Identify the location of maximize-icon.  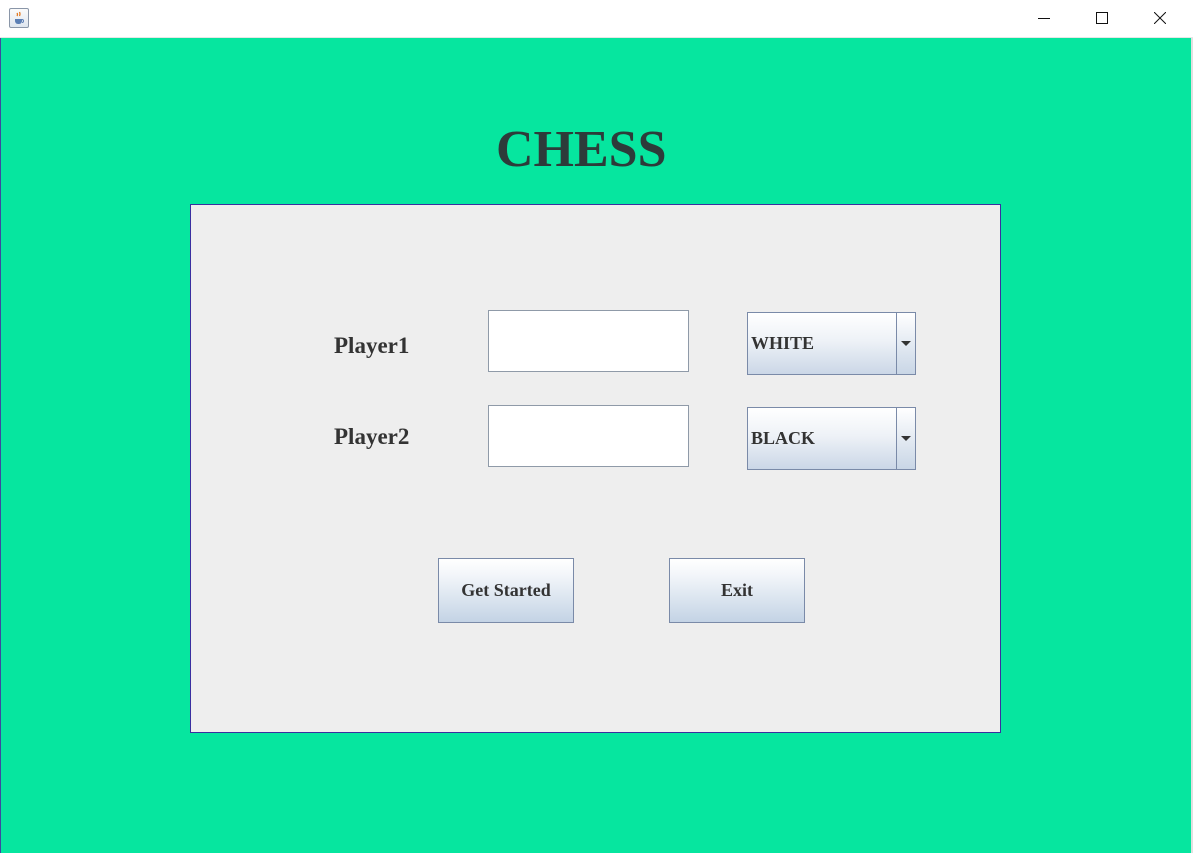
(1102, 18).